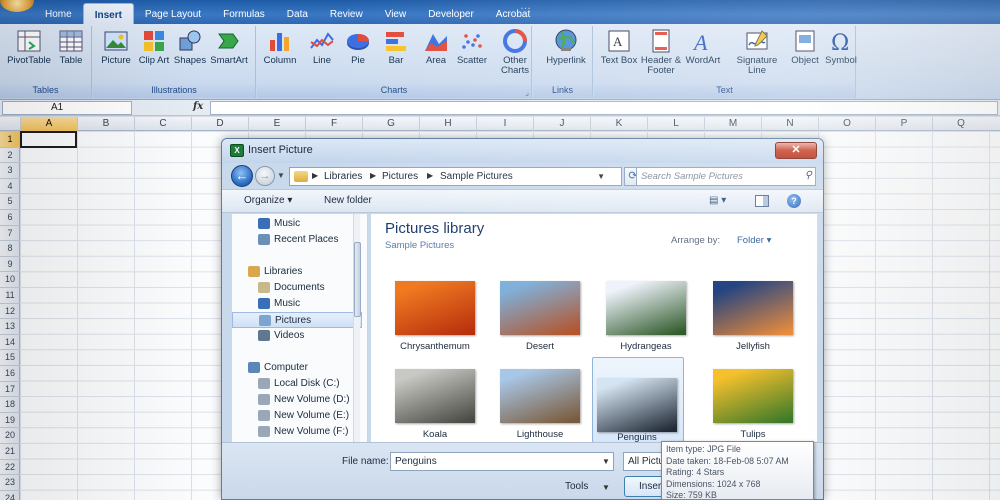  I want to click on bar-button: Bar, so click(396, 47).